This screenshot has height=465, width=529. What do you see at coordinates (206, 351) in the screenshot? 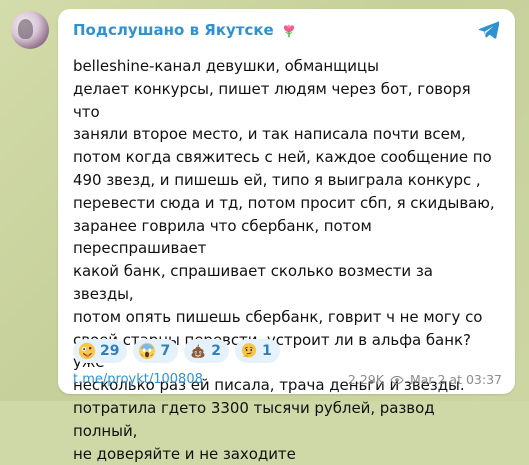
I see `reaction-poop: 2` at bounding box center [206, 351].